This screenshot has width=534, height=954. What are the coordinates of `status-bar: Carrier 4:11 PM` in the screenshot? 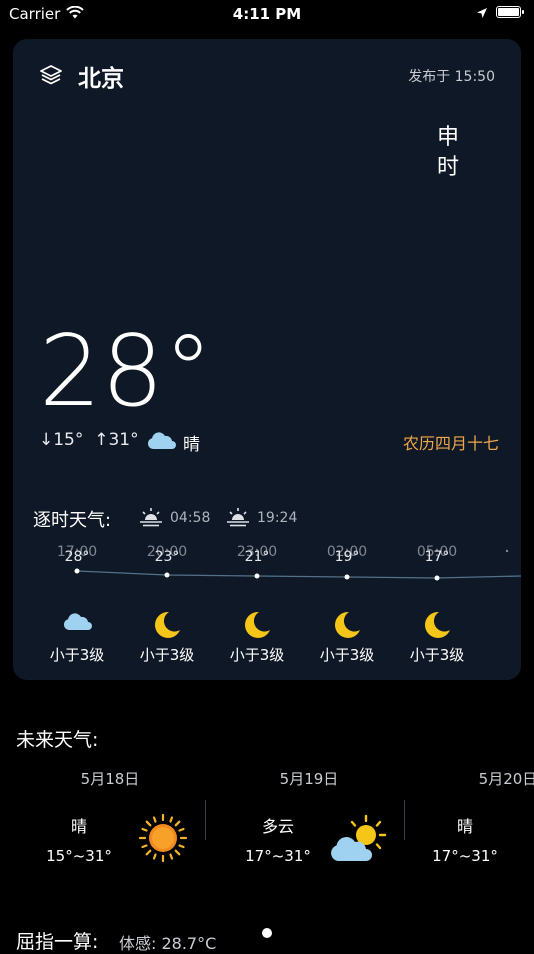 It's located at (267, 14).